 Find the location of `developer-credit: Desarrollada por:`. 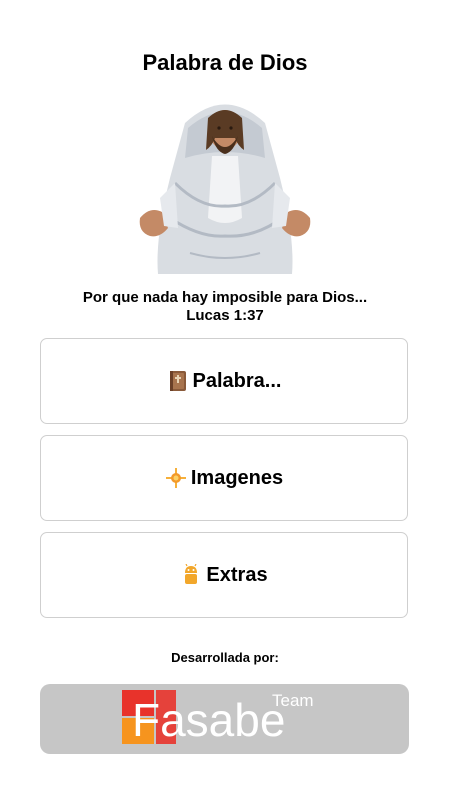

developer-credit: Desarrollada por: is located at coordinates (225, 657).